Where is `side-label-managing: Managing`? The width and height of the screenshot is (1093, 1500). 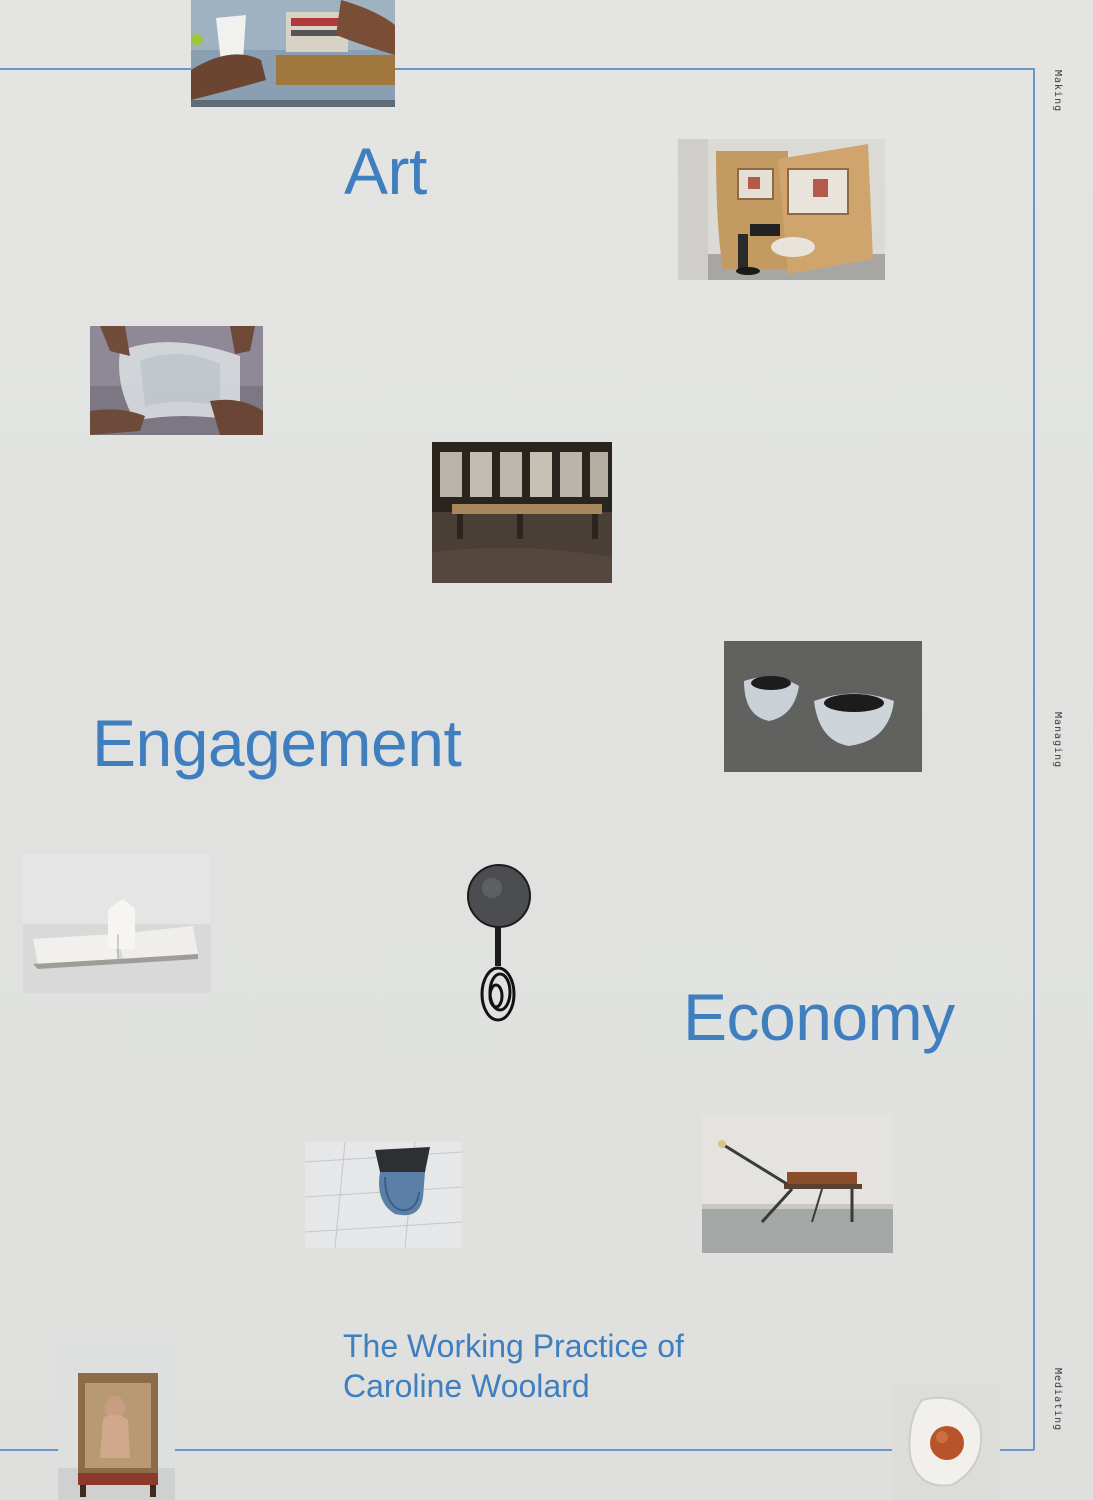 side-label-managing: Managing is located at coordinates (1057, 740).